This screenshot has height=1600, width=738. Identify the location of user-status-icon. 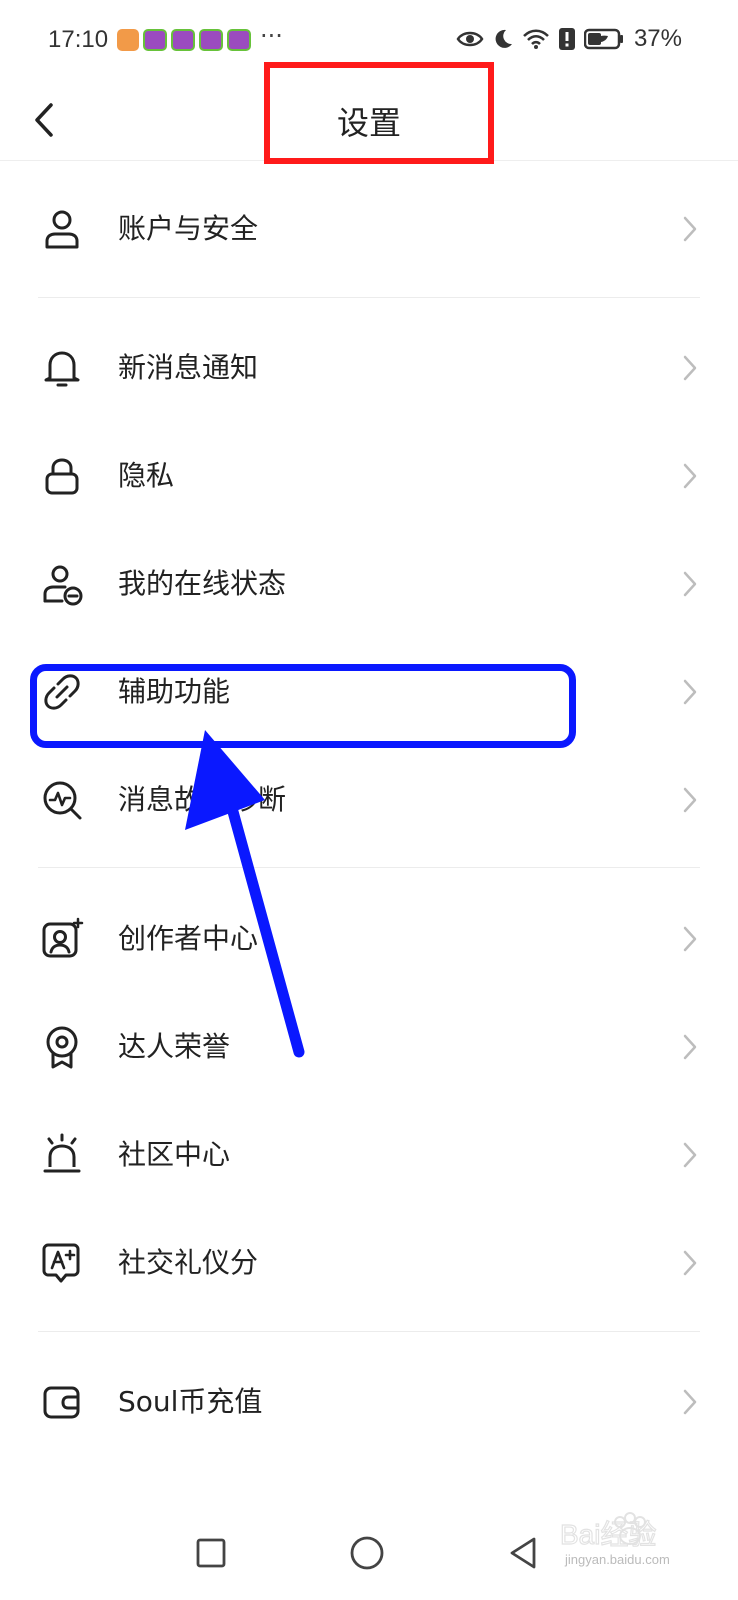
(63, 585).